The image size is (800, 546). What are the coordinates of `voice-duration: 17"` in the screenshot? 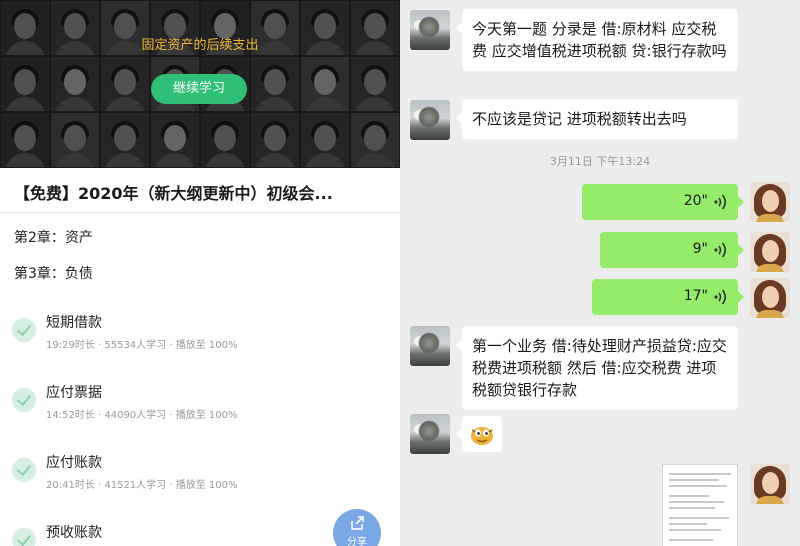 It's located at (695, 296).